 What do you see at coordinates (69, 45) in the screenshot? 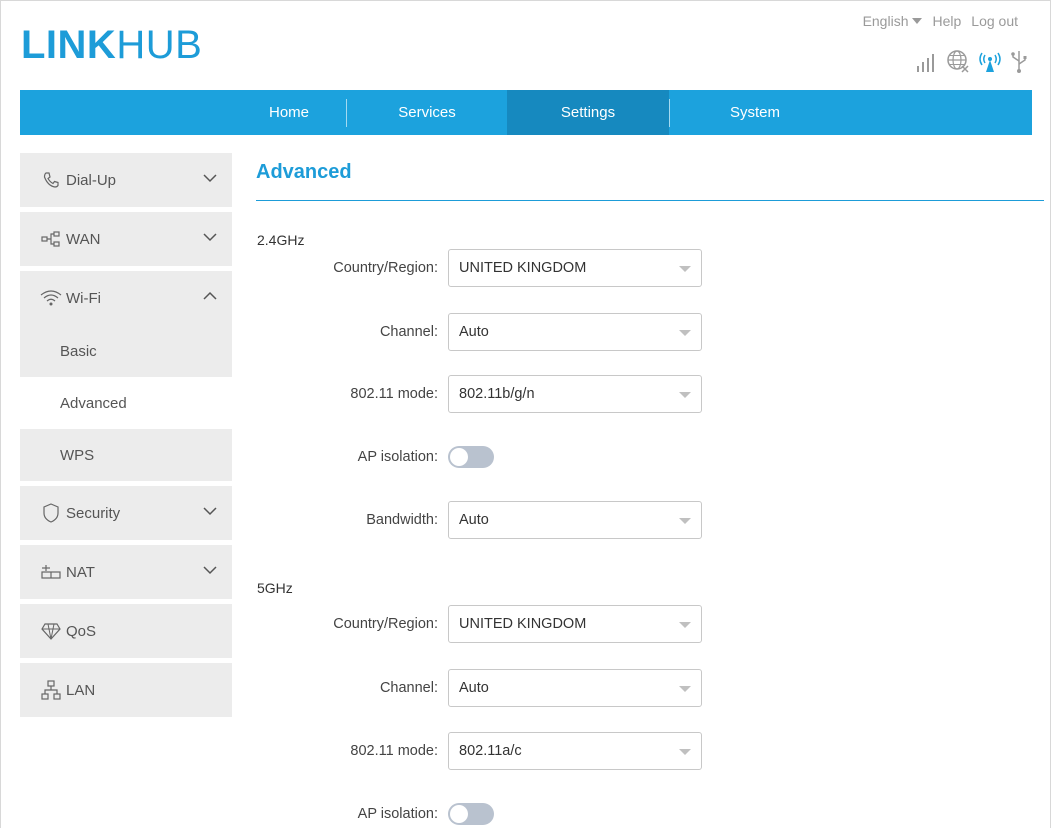
I see `brand-logo-bold: LINK` at bounding box center [69, 45].